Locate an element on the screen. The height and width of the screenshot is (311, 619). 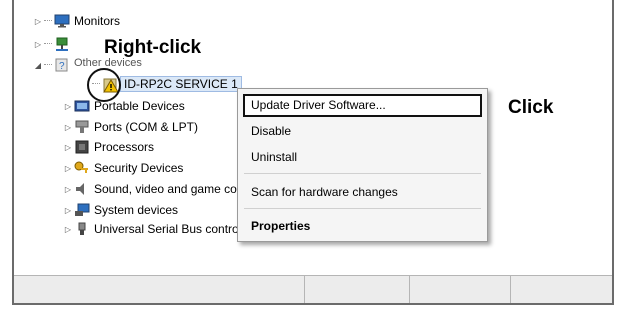
tree-item-ports: ▷ Ports (COM & LPT) is located at coordinates (130, 127).